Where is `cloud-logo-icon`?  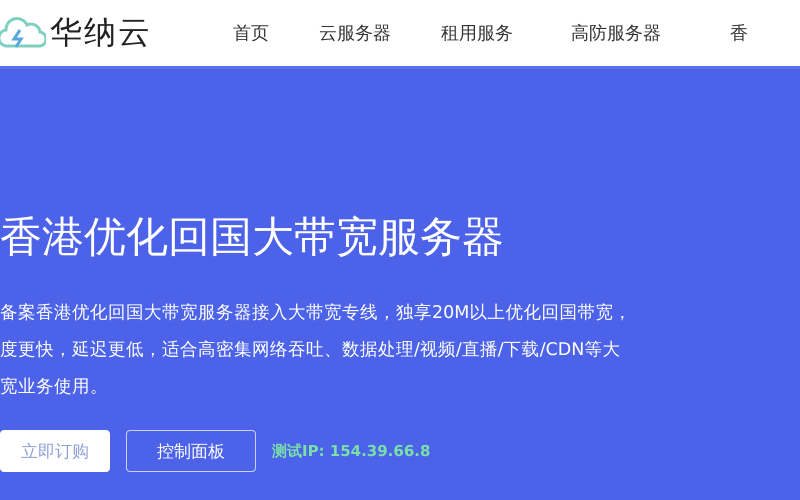 cloud-logo-icon is located at coordinates (23, 33).